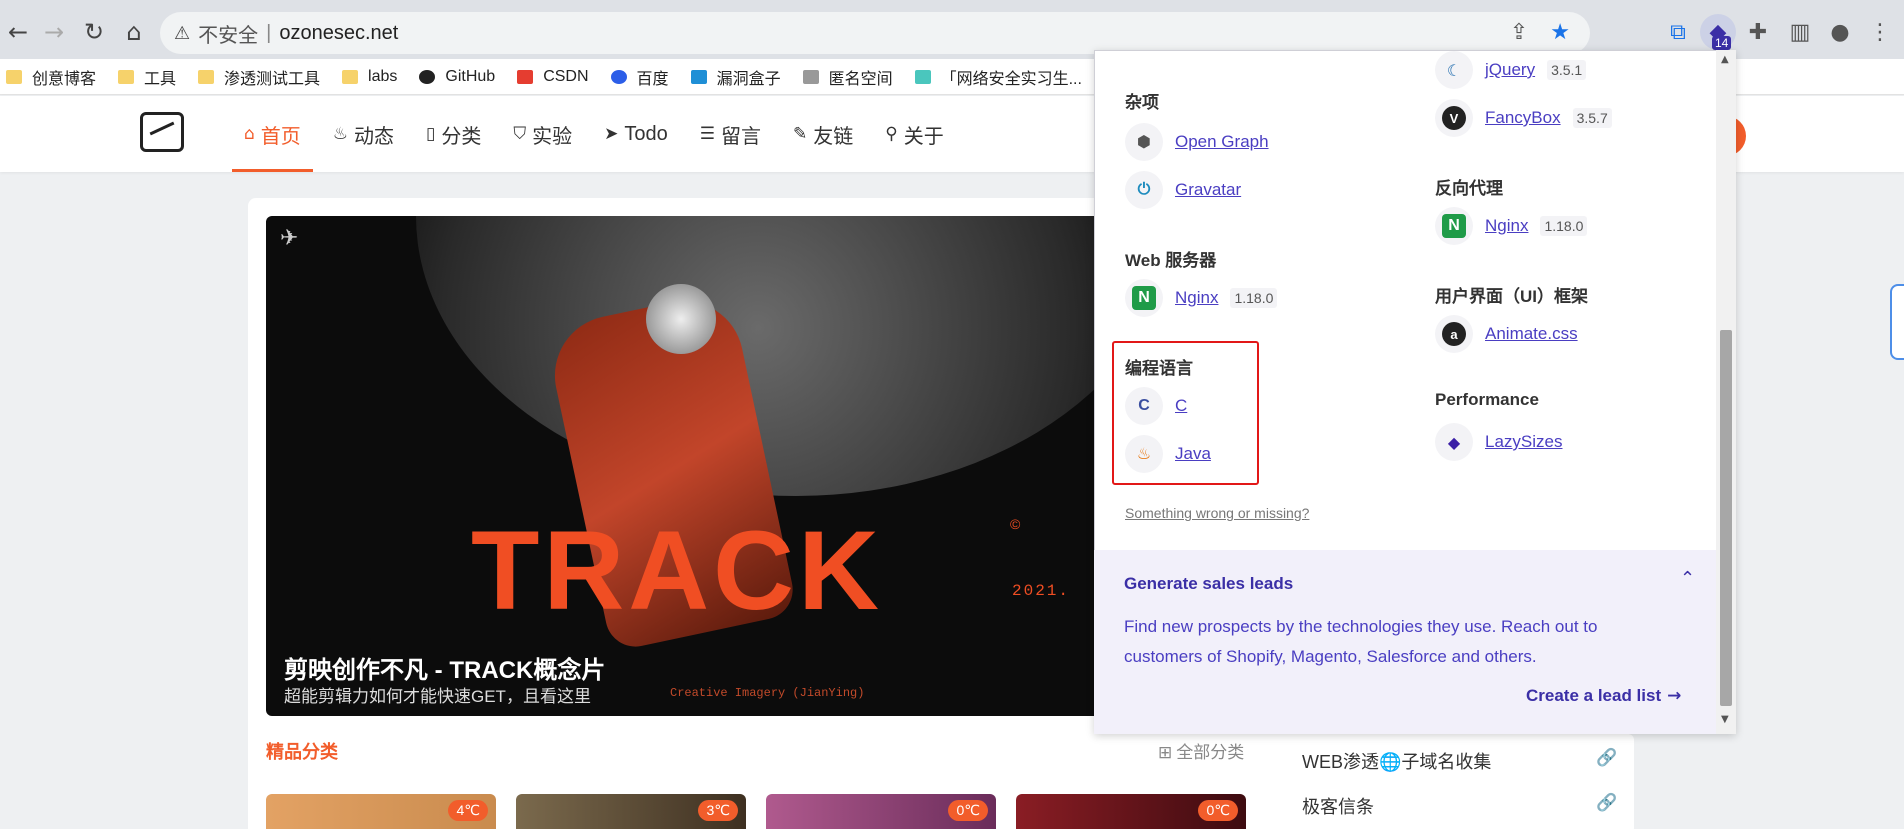 The image size is (1904, 829). Describe the element at coordinates (1183, 190) in the screenshot. I see `tech-gravatar: ⏻ Gravatar` at that location.